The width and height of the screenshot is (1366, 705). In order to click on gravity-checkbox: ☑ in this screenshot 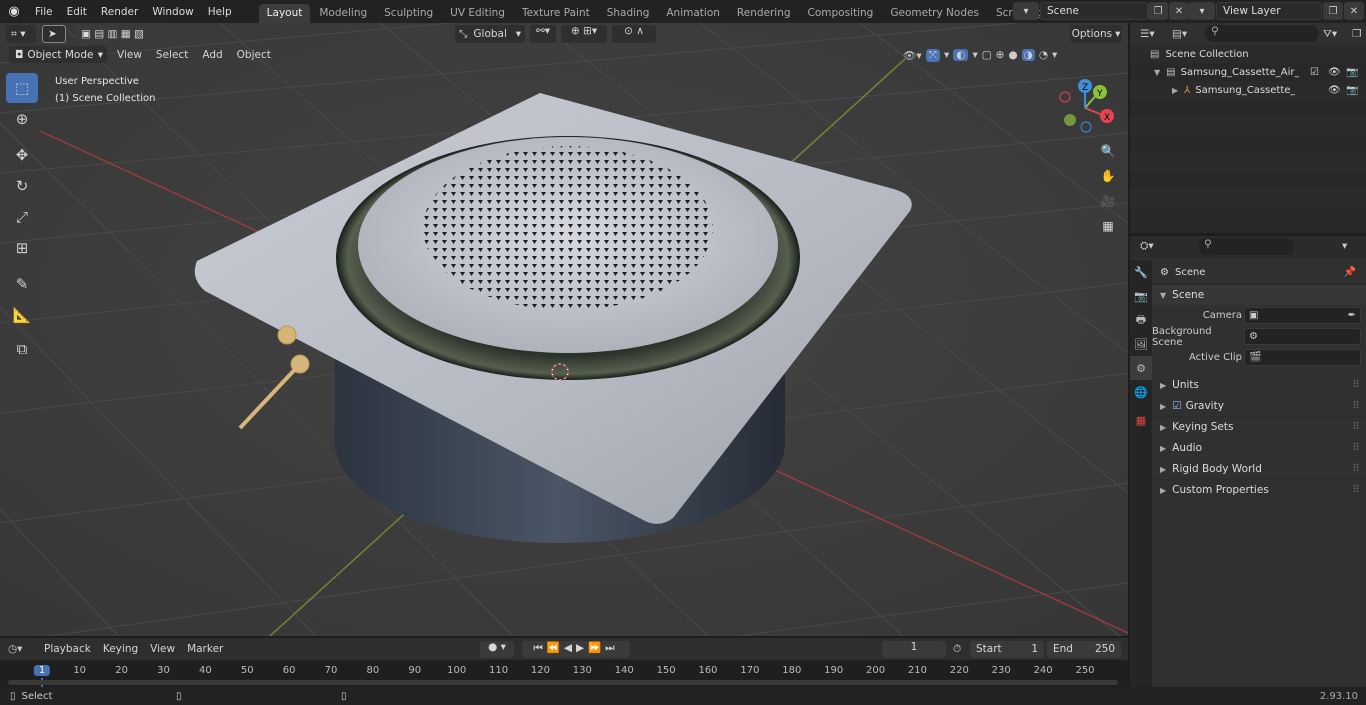, I will do `click(1176, 406)`.